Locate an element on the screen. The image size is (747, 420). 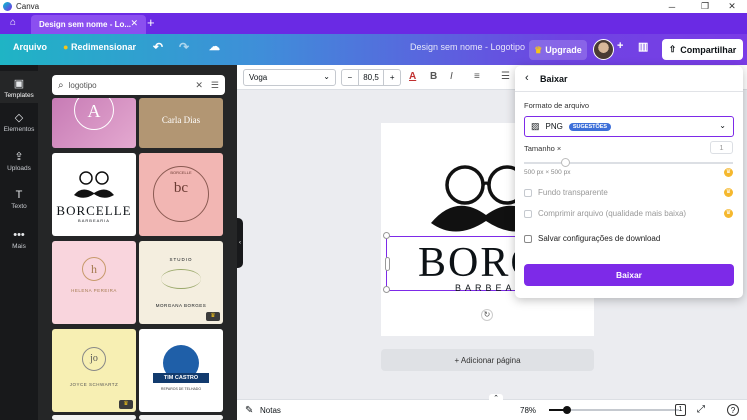
tab-design: Design sem nome - Lo... ✕ is located at coordinates (88, 24).